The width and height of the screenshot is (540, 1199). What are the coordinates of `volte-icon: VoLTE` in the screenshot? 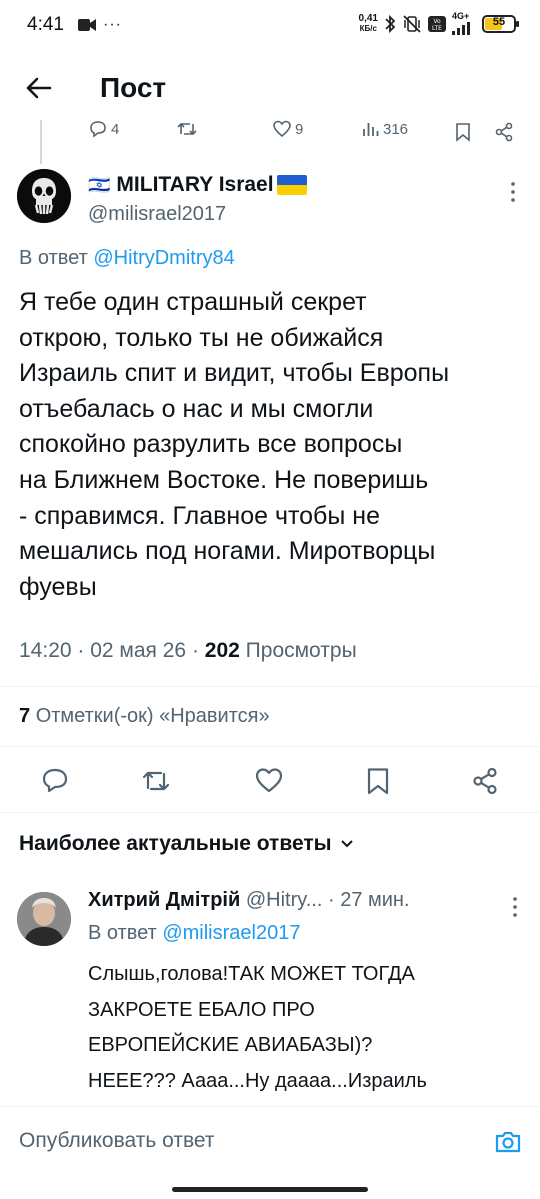 It's located at (437, 23).